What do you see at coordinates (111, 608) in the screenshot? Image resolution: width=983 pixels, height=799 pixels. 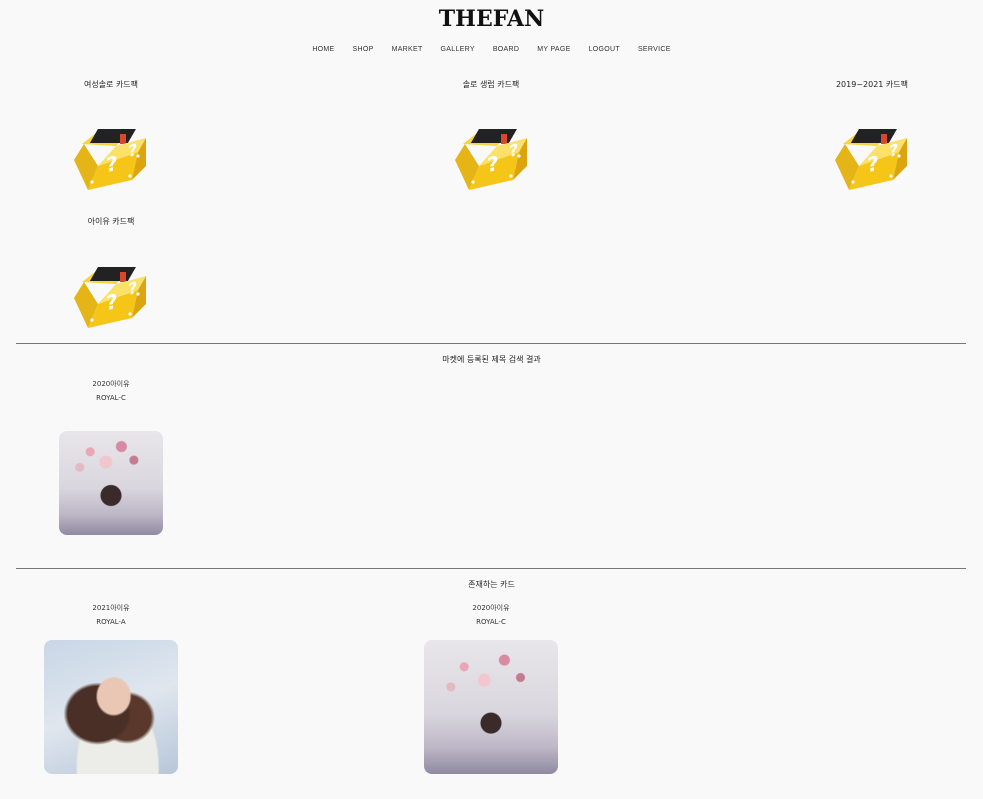 I see `card-name: 2021아이유` at bounding box center [111, 608].